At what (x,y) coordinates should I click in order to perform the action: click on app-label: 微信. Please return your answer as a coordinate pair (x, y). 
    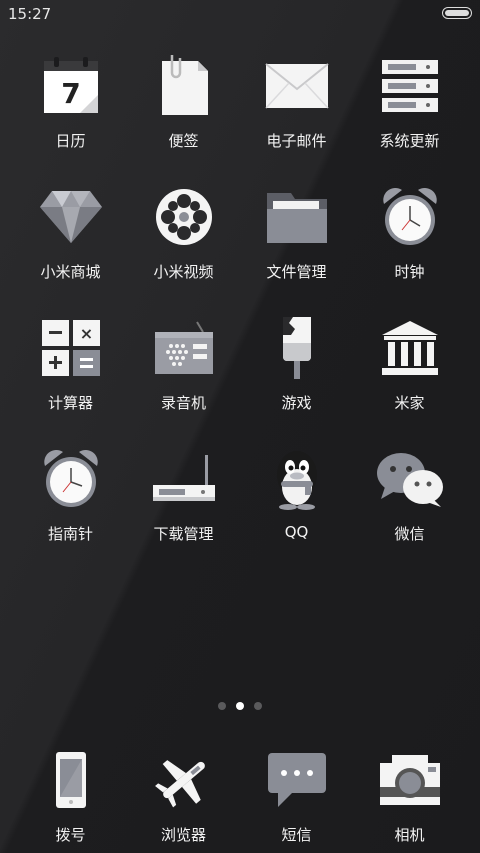
    Looking at the image, I should click on (409, 534).